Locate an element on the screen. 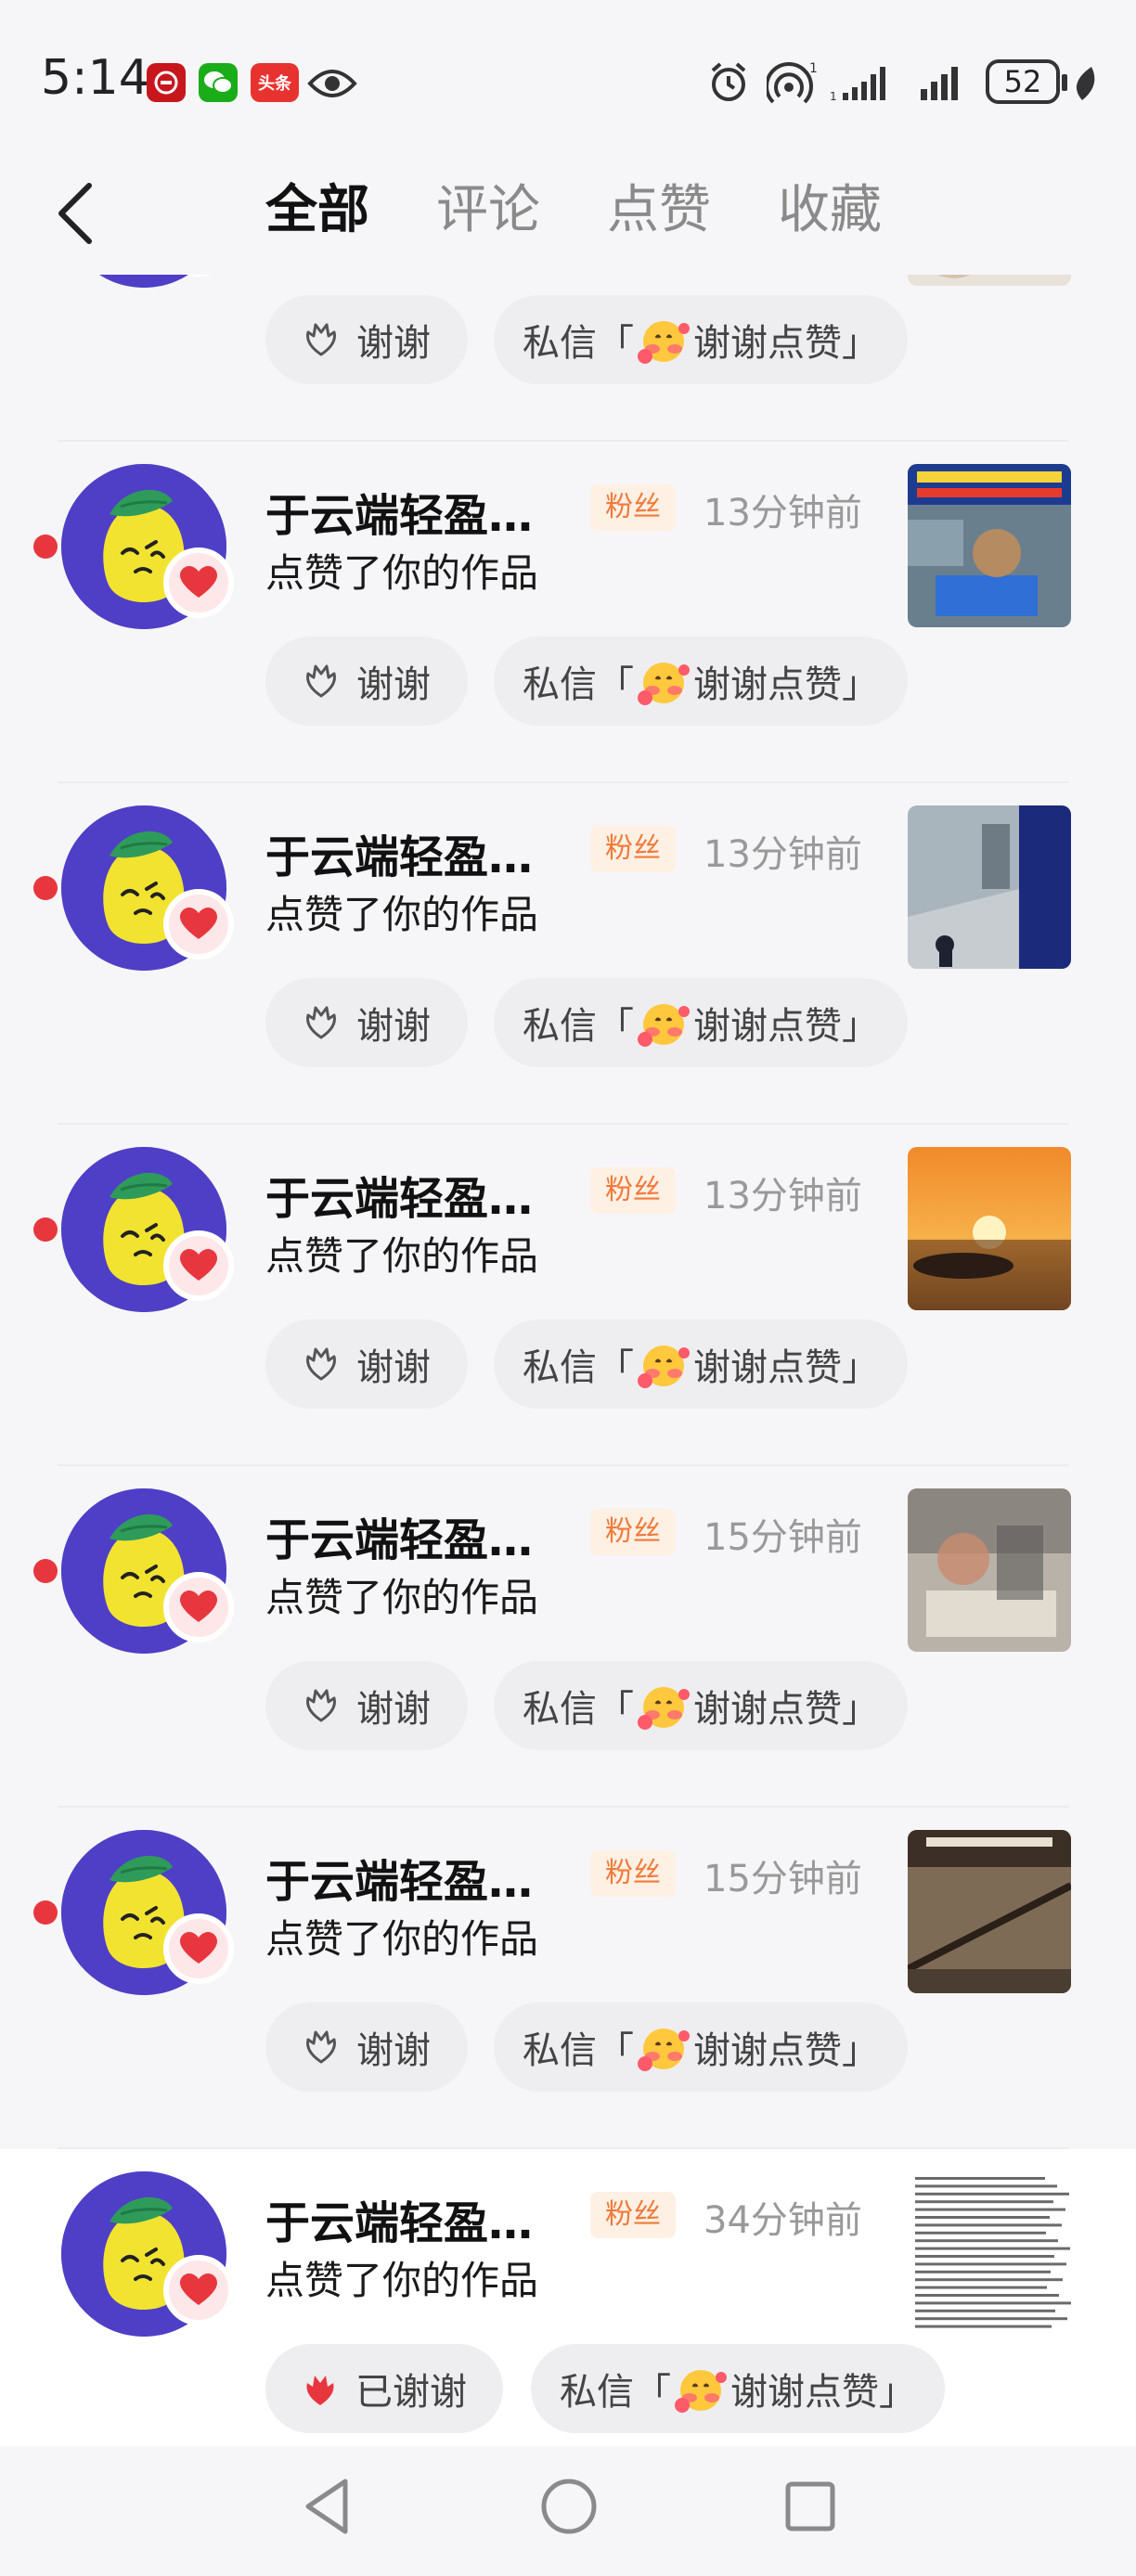 The height and width of the screenshot is (2576, 1136). bank-icon is located at coordinates (166, 83).